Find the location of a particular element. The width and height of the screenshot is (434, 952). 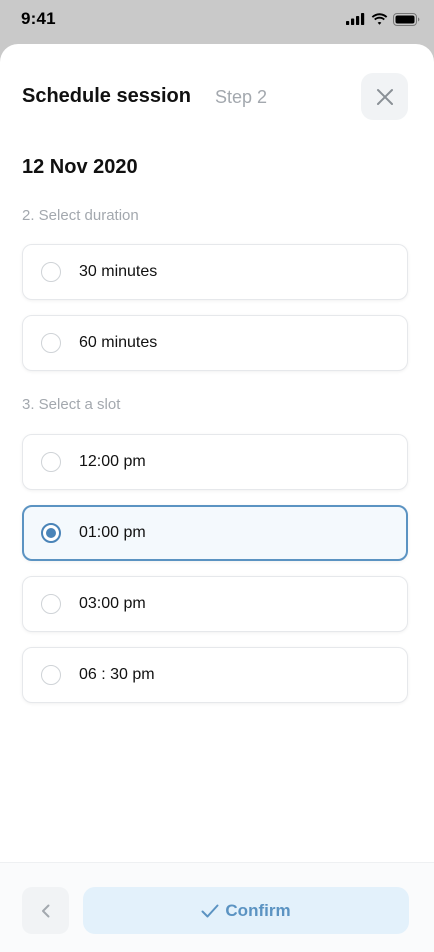

slot-option-0100: 01:00 pm is located at coordinates (215, 533).